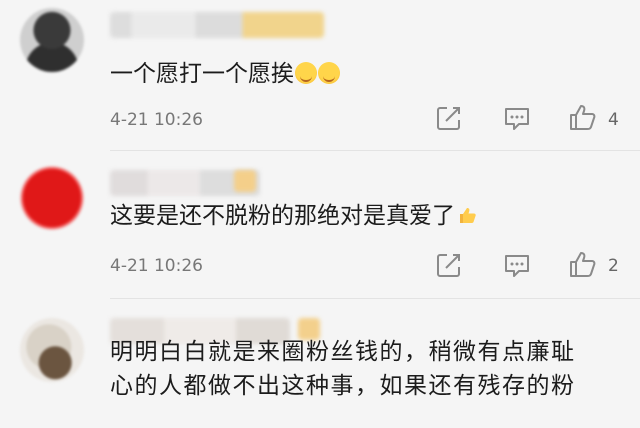  Describe the element at coordinates (613, 266) in the screenshot. I see `like-count: 2` at that location.